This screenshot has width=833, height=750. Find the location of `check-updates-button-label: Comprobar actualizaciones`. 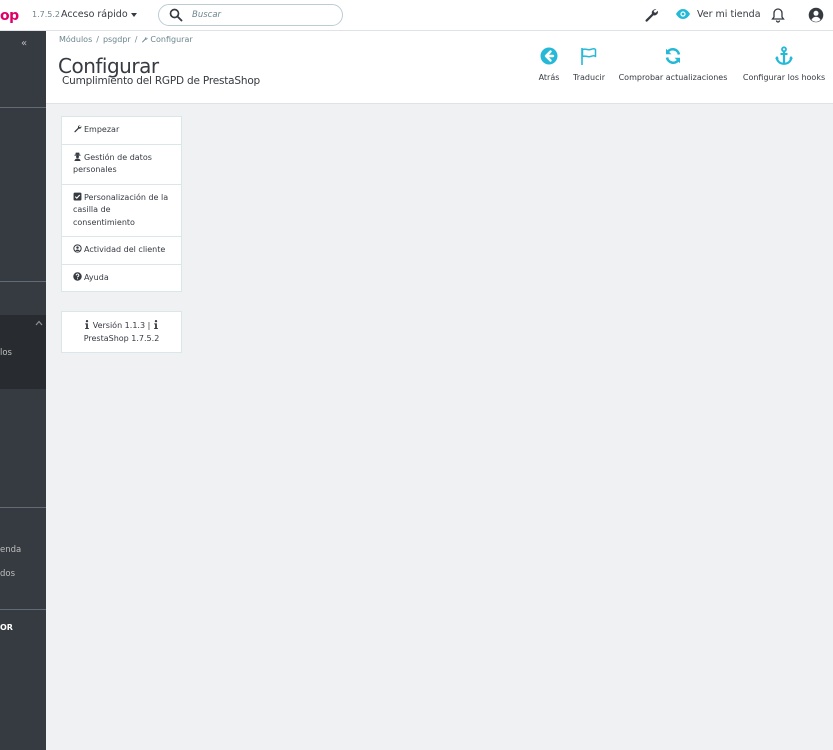

check-updates-button-label: Comprobar actualizaciones is located at coordinates (673, 77).